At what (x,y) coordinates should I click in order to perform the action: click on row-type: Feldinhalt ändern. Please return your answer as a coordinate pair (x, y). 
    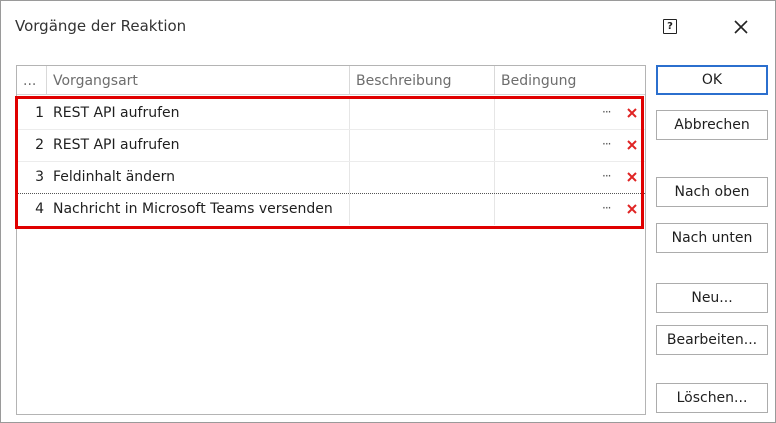
    Looking at the image, I should click on (198, 177).